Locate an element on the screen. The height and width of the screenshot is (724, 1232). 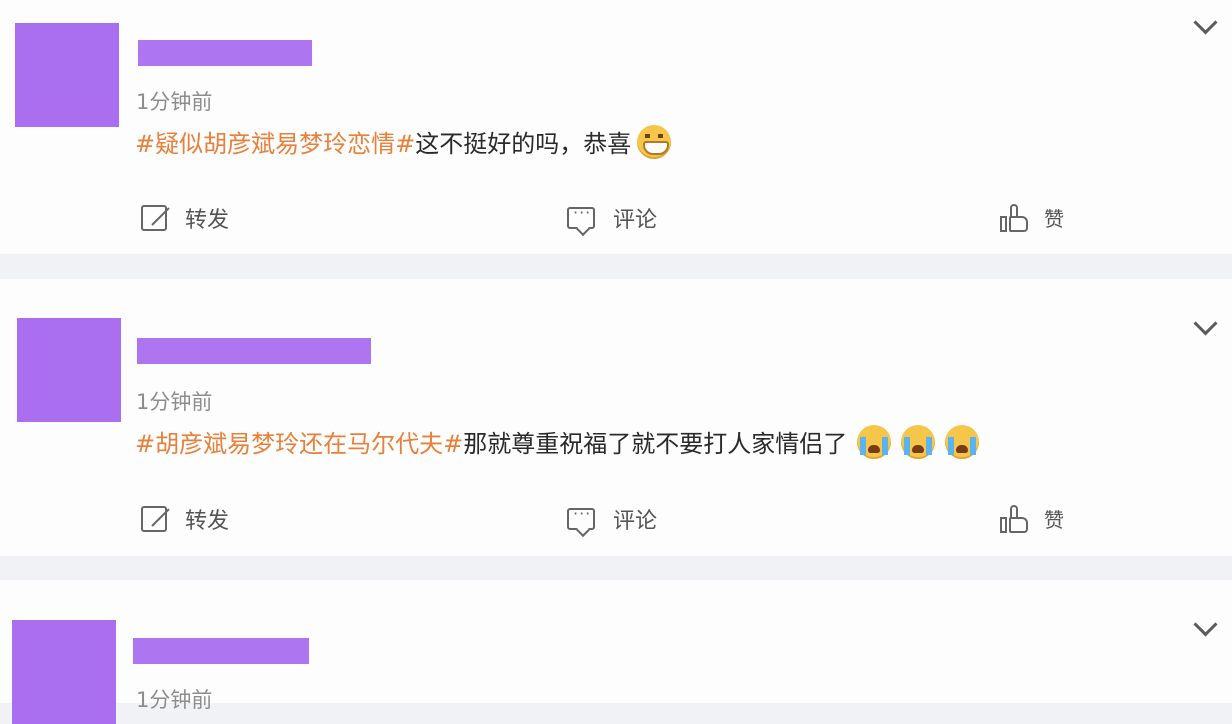
grin-emoji-icon is located at coordinates (654, 141).